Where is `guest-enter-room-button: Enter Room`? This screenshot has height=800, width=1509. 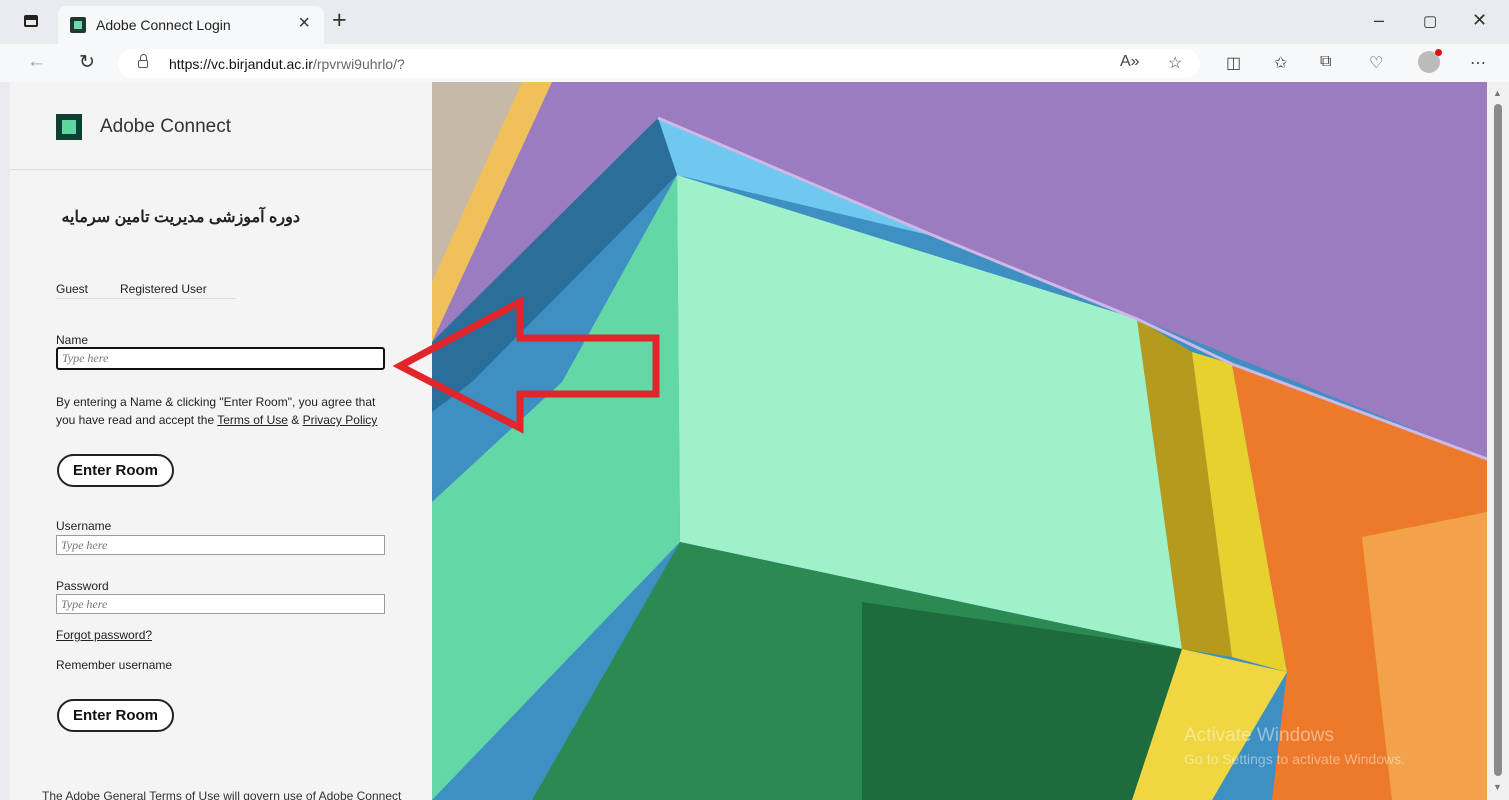
guest-enter-room-button: Enter Room is located at coordinates (115, 470).